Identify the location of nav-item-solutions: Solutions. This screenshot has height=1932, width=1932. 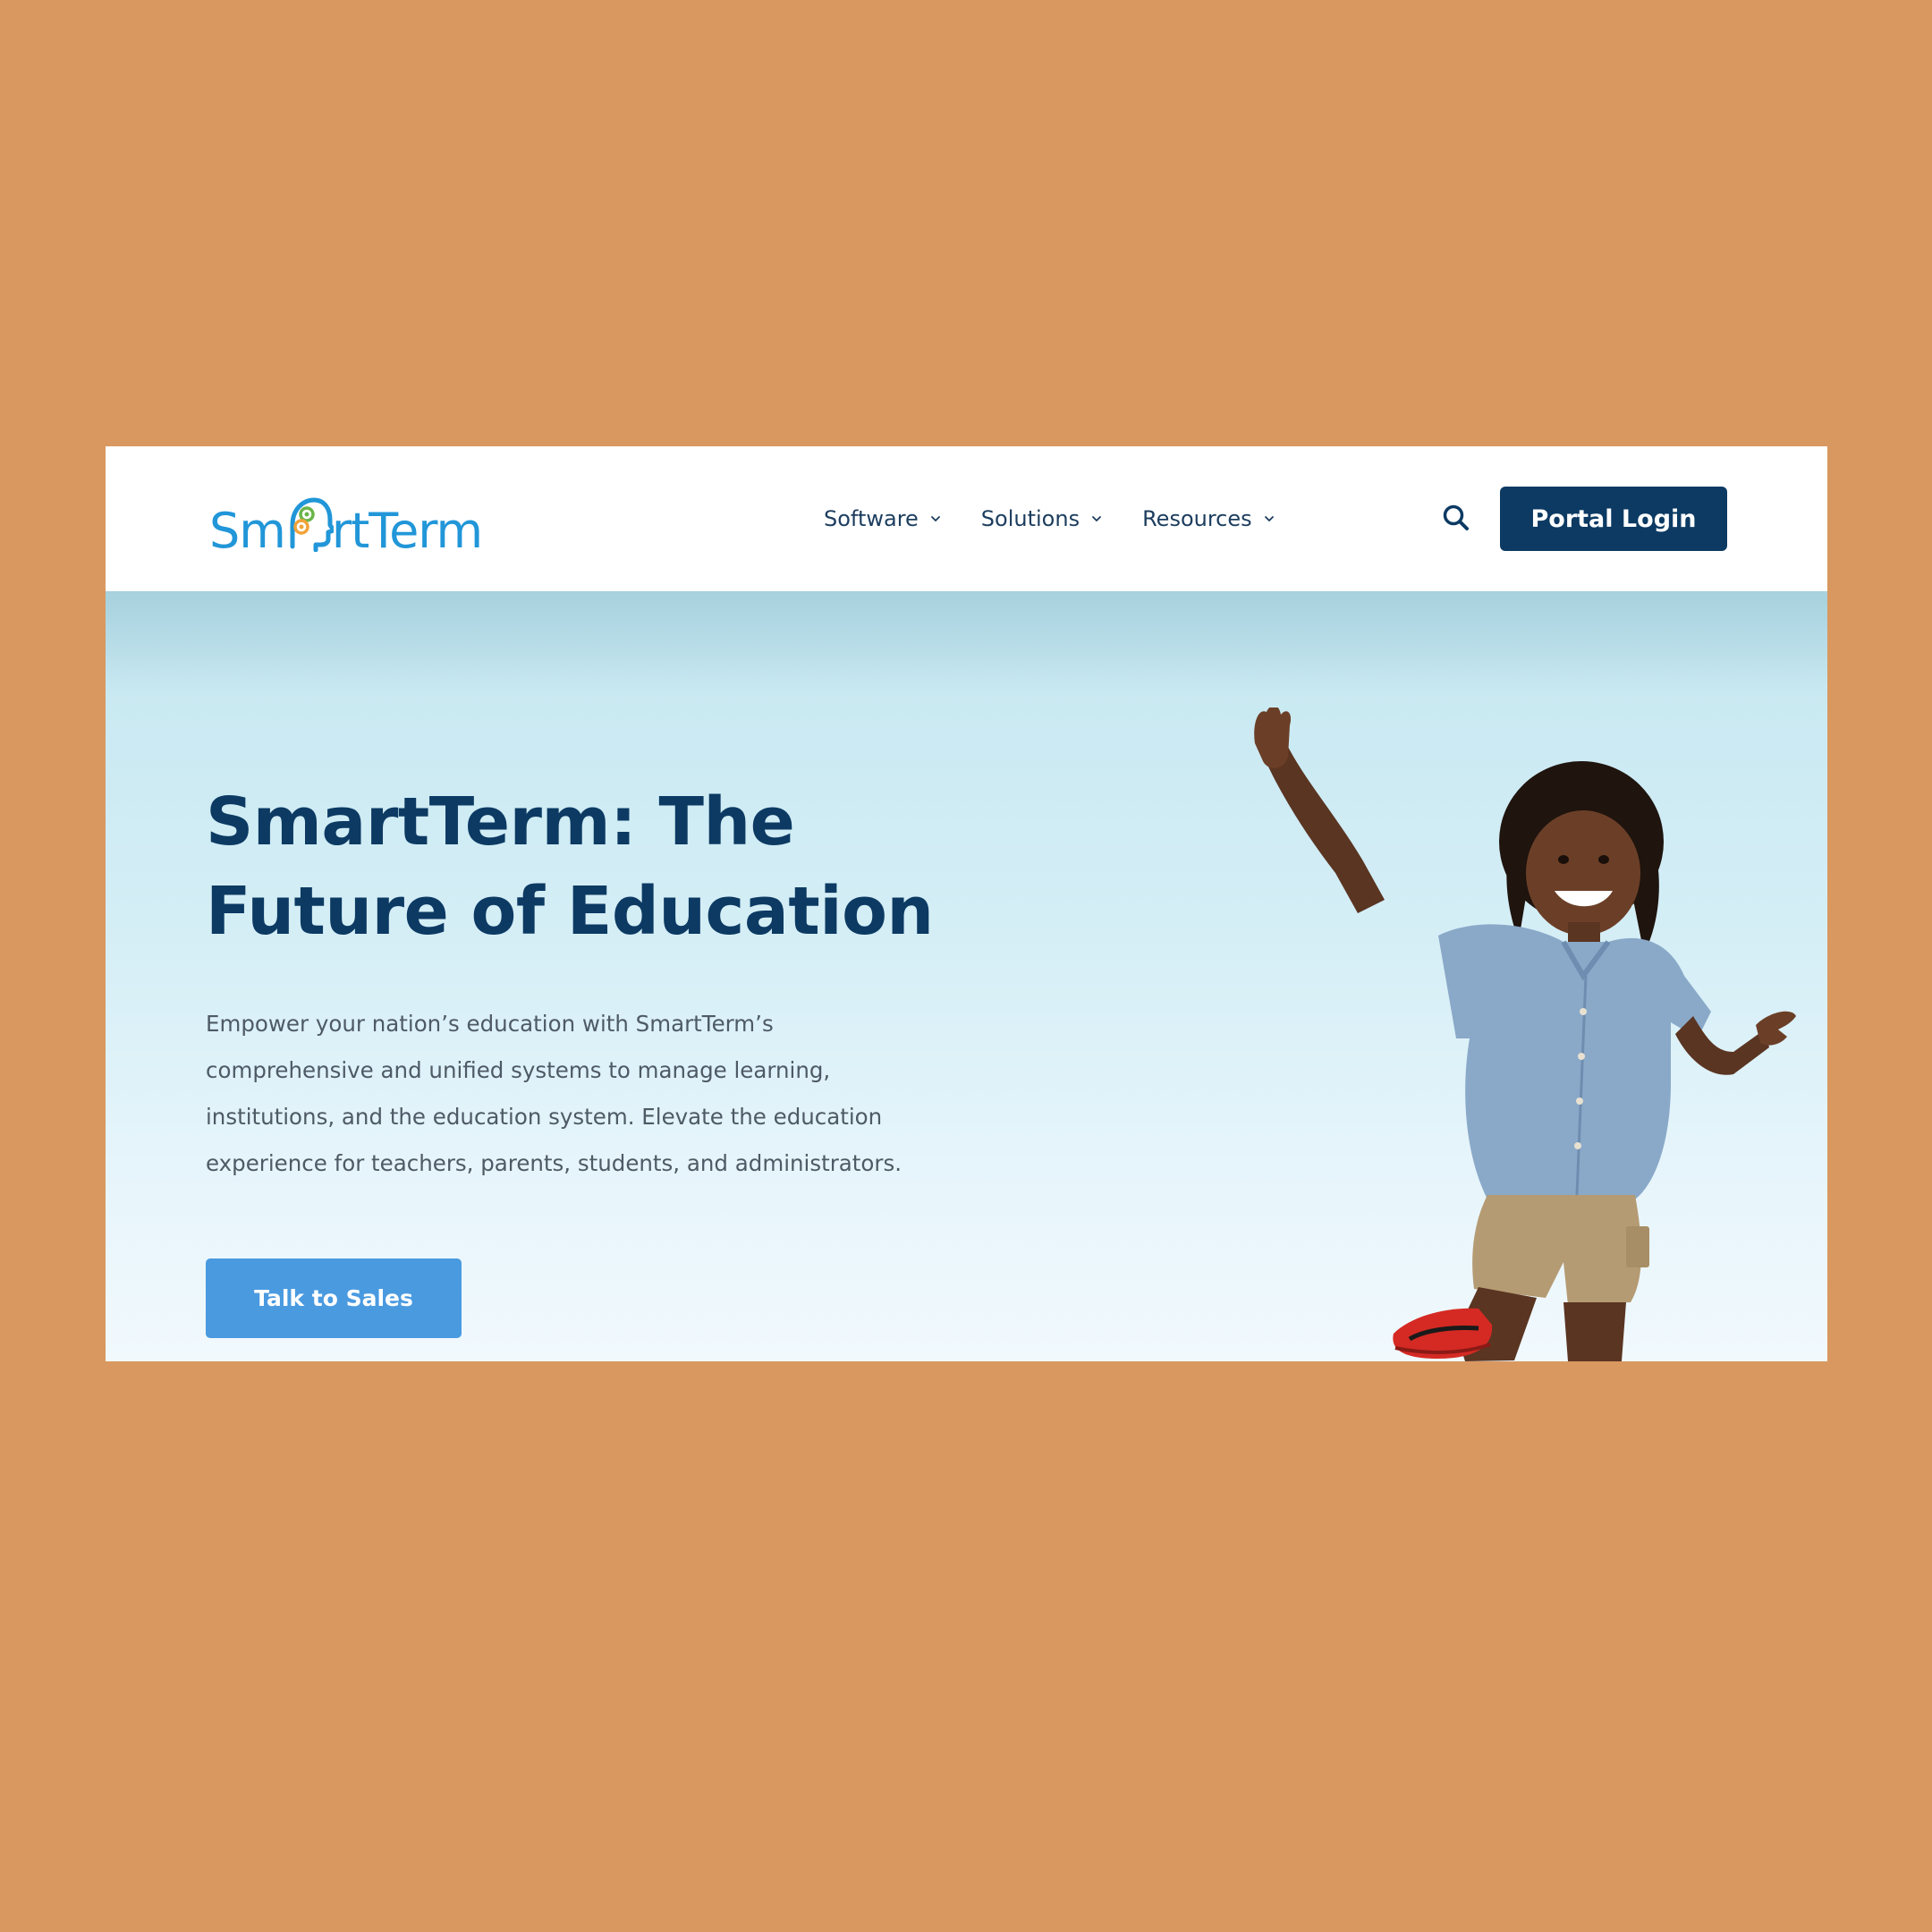
(1042, 518).